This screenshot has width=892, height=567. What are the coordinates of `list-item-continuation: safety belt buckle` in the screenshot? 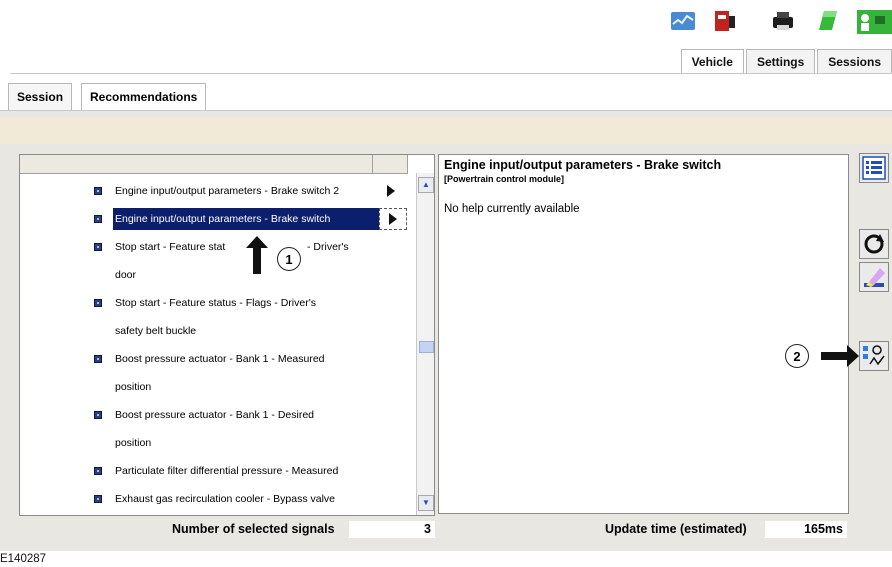 It's located at (156, 331).